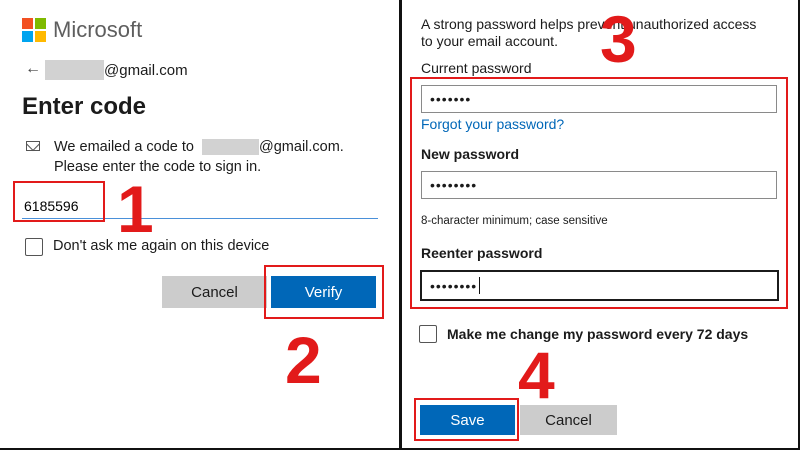 This screenshot has height=450, width=800. Describe the element at coordinates (536, 375) in the screenshot. I see `step4-number: 4` at that location.